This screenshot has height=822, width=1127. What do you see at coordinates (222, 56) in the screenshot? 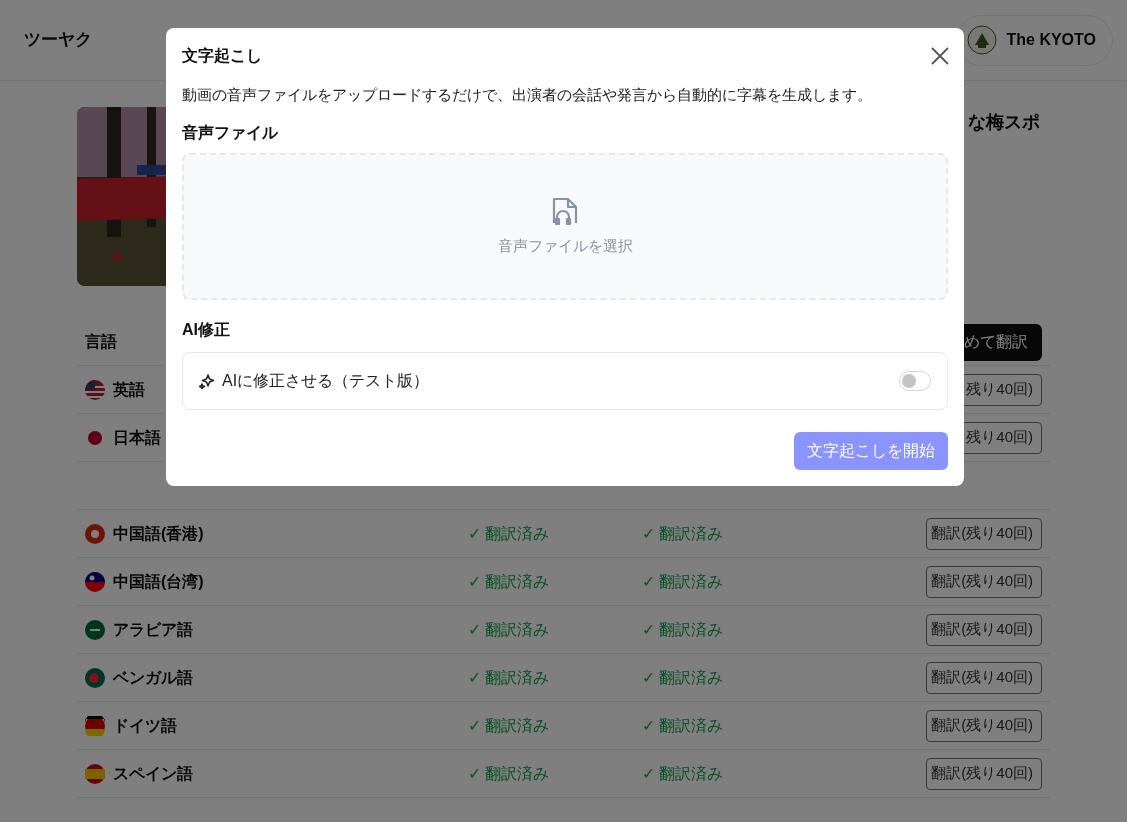
I see `dialog-title: 文字起こし` at bounding box center [222, 56].